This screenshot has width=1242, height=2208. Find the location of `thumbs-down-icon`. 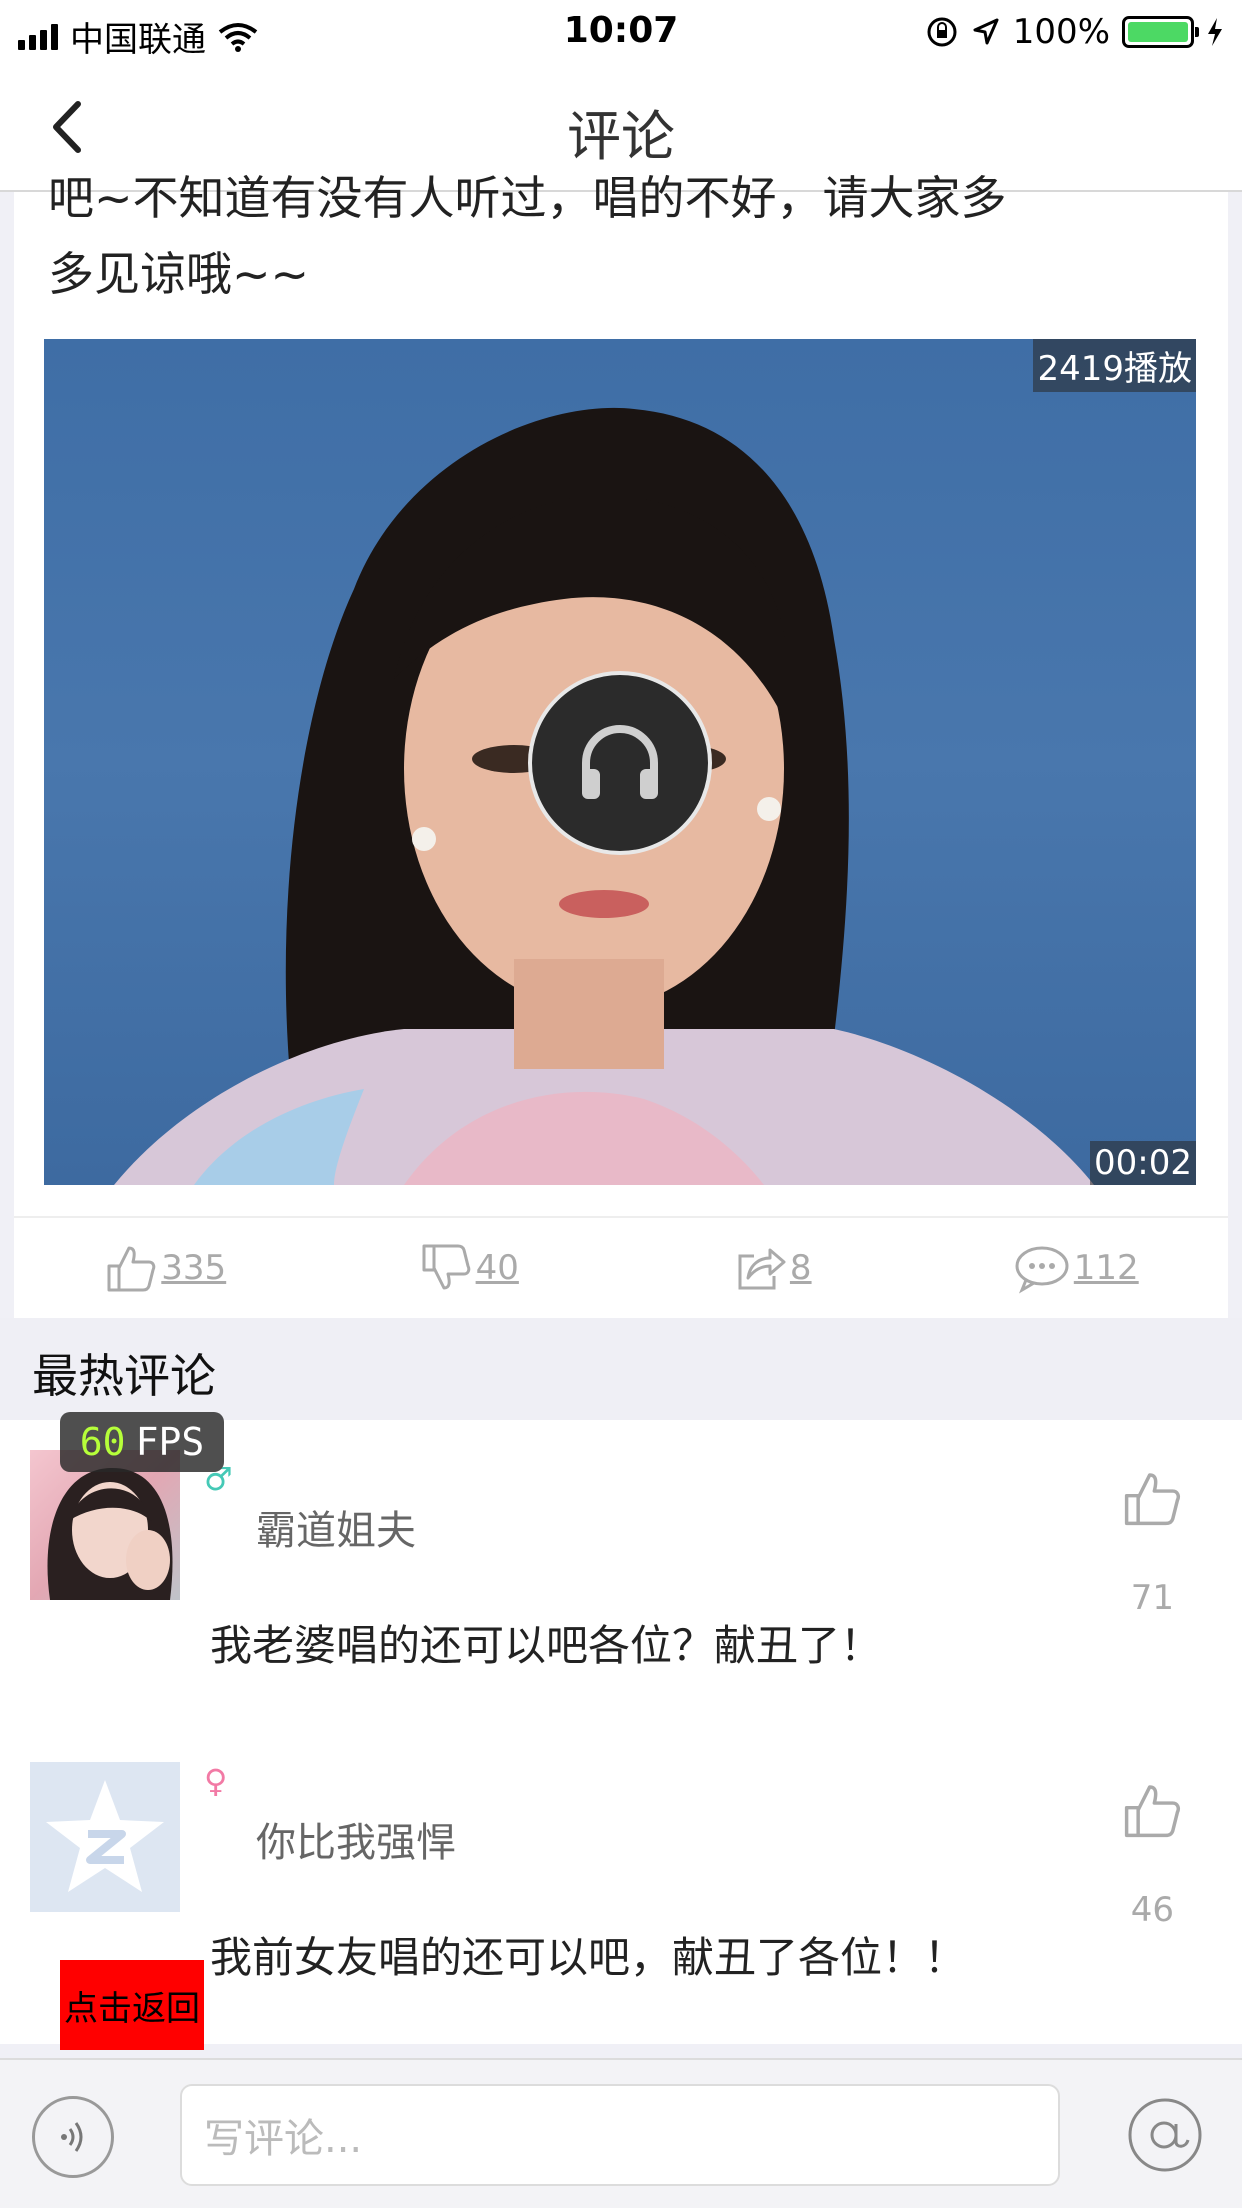

thumbs-down-icon is located at coordinates (446, 1267).